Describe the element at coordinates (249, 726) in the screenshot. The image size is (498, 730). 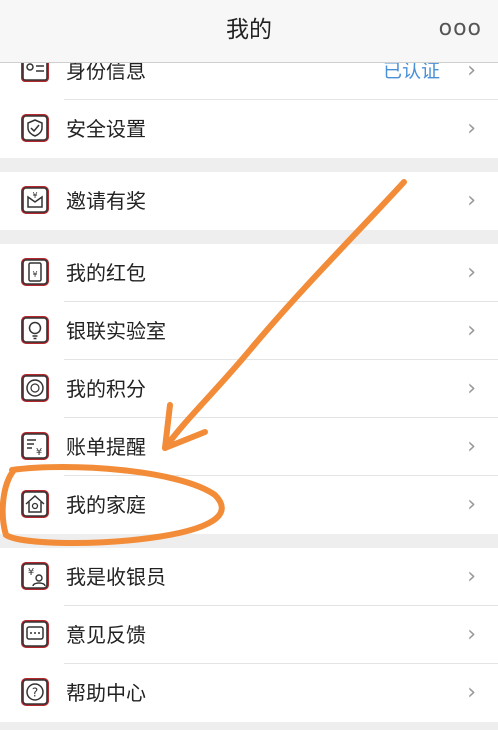
I see `bottom-gap` at that location.